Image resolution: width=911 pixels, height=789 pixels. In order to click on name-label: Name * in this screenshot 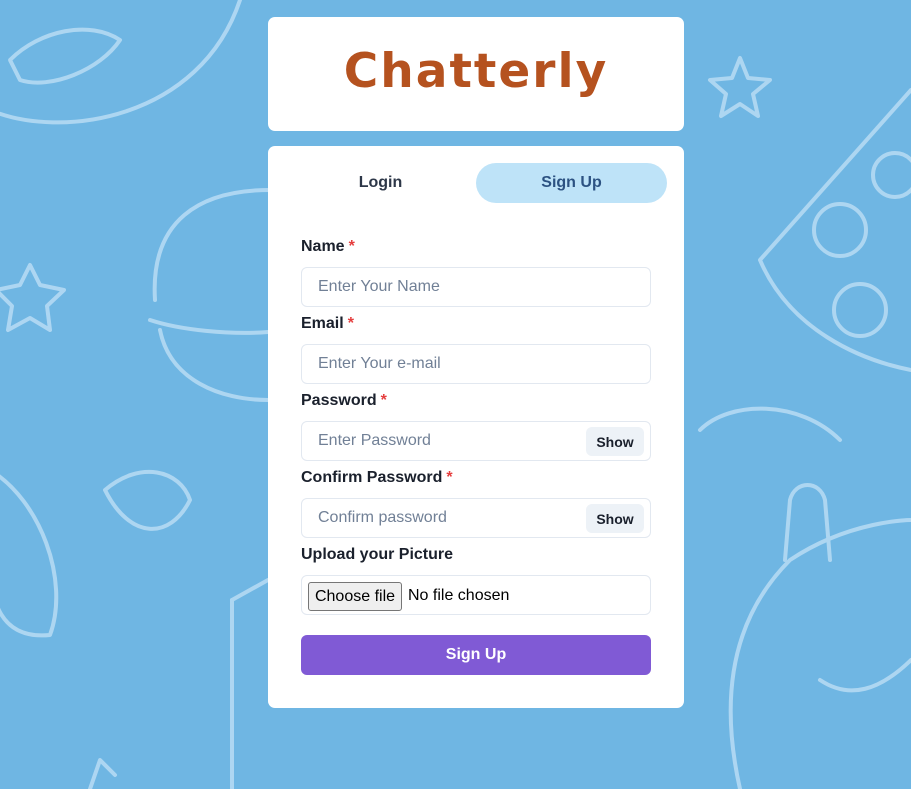, I will do `click(328, 247)`.